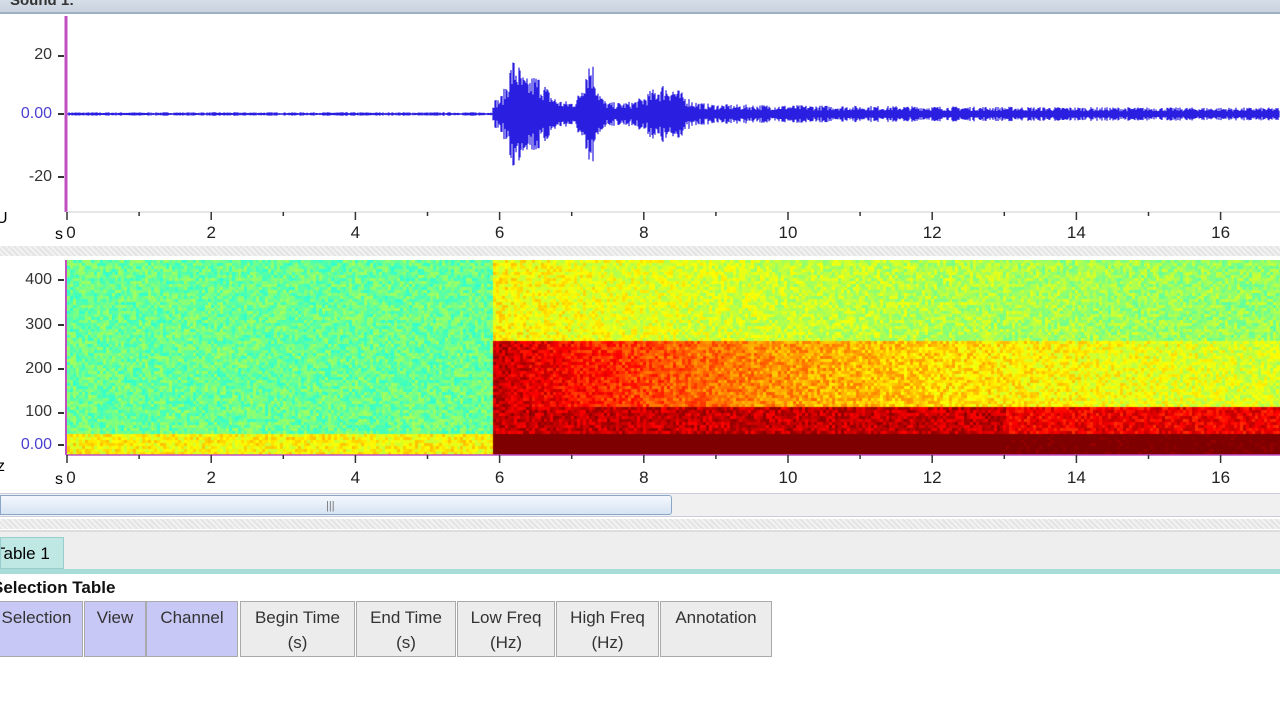  I want to click on scrollbar-grip: |||, so click(330, 506).